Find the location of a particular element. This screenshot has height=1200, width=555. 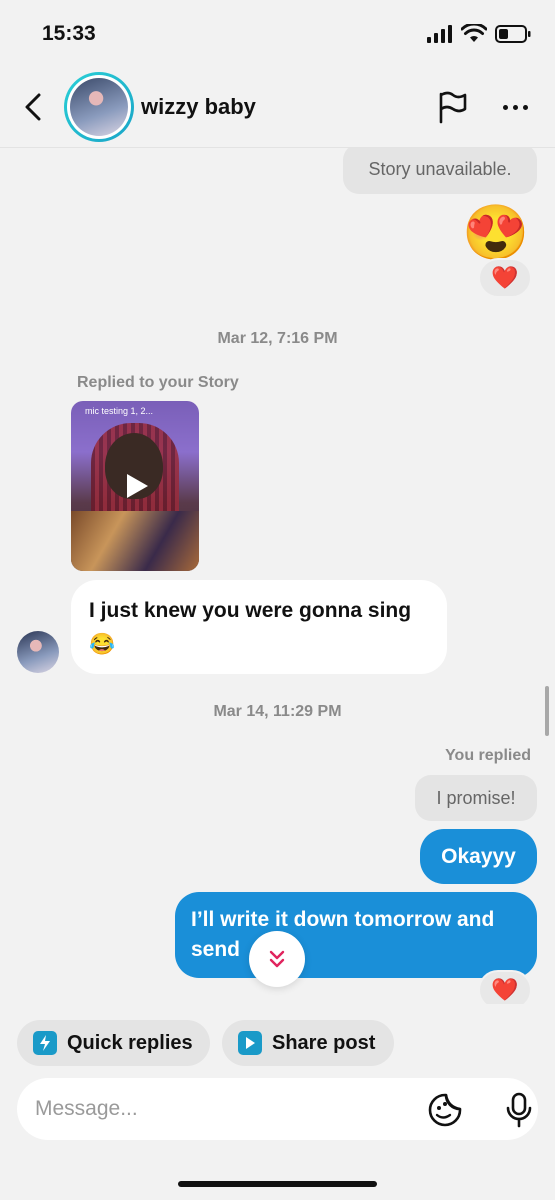

flag-icon is located at coordinates (453, 107).